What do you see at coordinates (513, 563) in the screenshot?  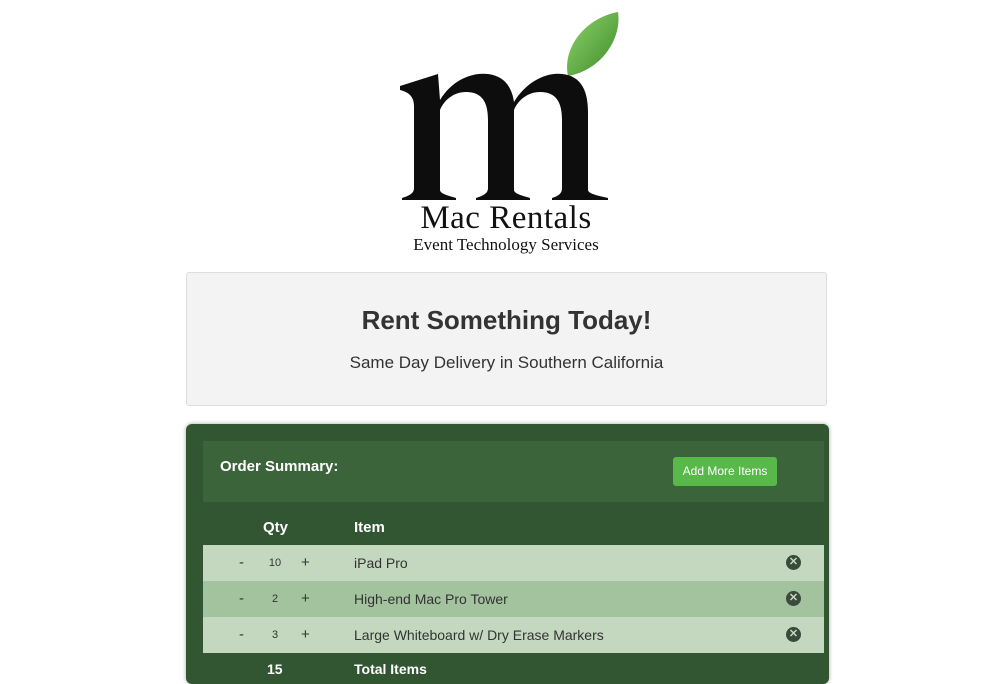 I see `table-row: - 10 + iPad Pro ✕` at bounding box center [513, 563].